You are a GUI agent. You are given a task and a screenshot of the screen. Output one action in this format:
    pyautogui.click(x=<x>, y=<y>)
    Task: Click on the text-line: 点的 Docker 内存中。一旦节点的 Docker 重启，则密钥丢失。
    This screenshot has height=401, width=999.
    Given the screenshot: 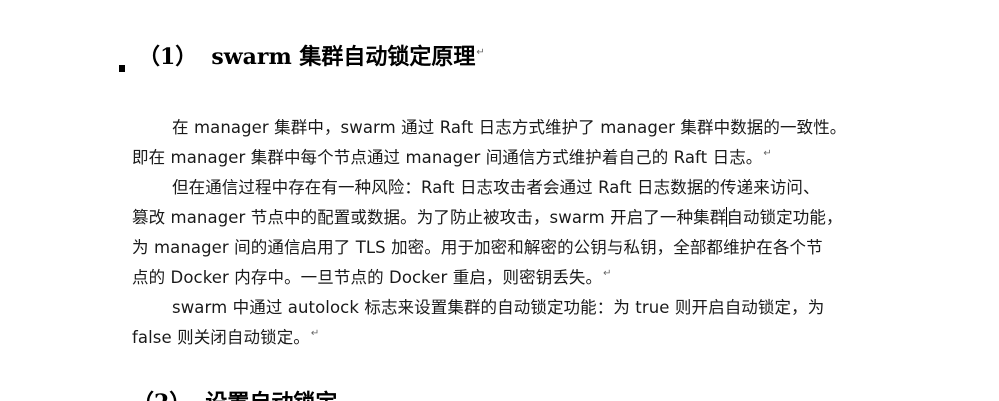 What is the action you would take?
    pyautogui.click(x=367, y=277)
    